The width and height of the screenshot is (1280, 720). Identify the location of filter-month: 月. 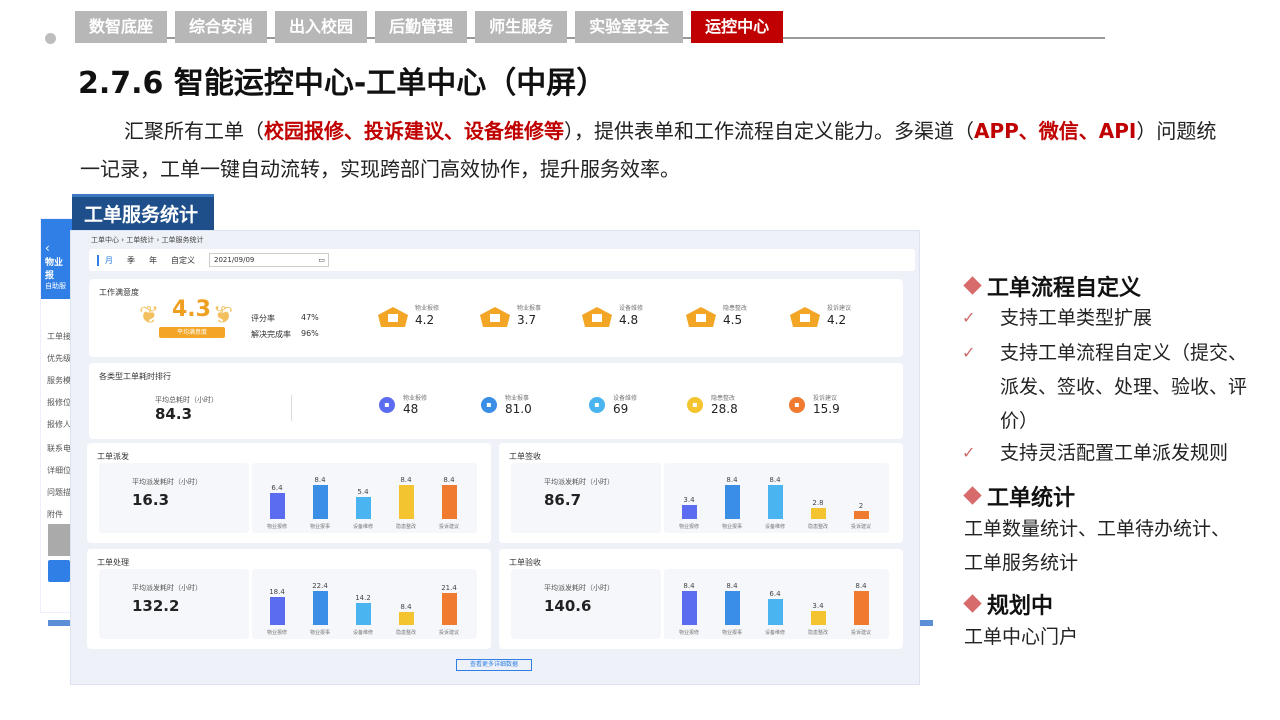
(105, 260).